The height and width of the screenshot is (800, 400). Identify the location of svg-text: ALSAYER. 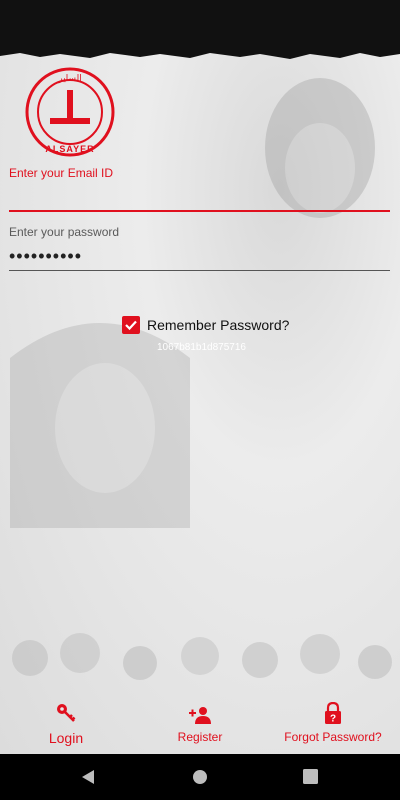
(69, 149).